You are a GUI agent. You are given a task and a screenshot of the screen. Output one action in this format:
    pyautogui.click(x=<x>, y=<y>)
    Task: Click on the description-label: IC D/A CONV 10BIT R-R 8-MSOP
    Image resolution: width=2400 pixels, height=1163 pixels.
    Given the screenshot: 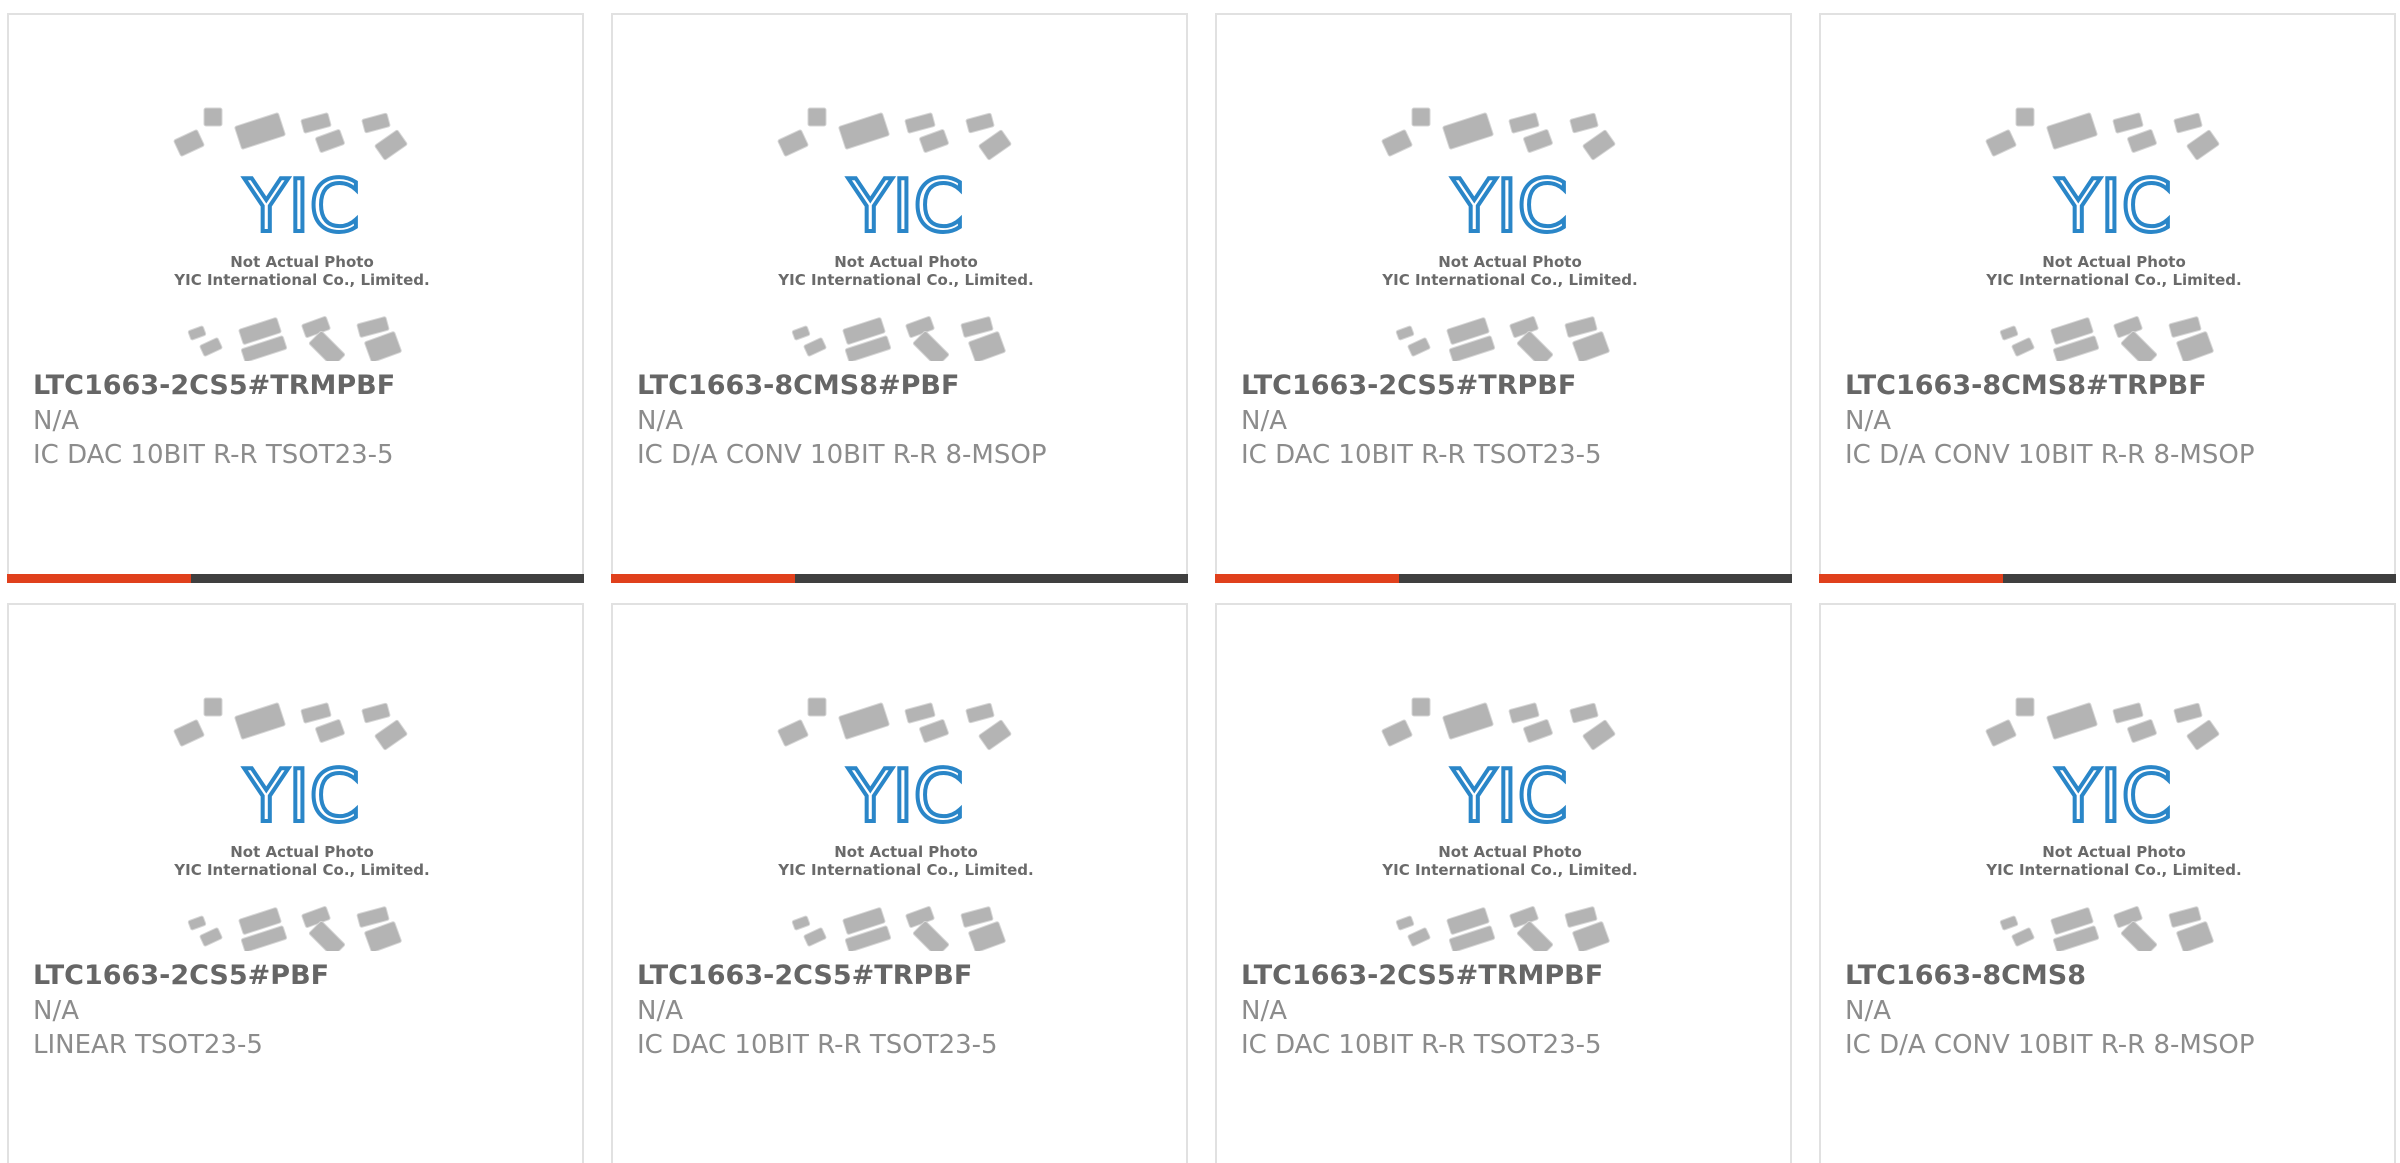 What is the action you would take?
    pyautogui.click(x=2050, y=455)
    